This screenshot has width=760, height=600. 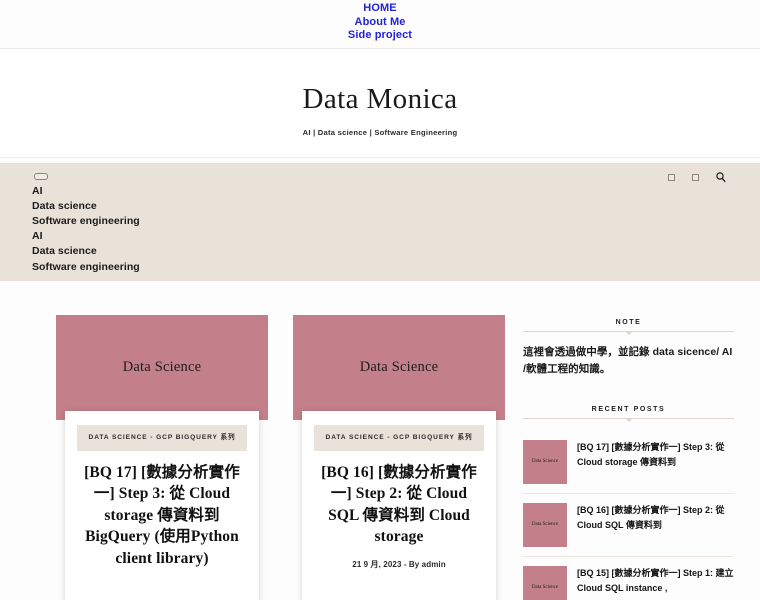 What do you see at coordinates (390, 266) in the screenshot?
I see `nav-item-software-engineering-2: Software engineering` at bounding box center [390, 266].